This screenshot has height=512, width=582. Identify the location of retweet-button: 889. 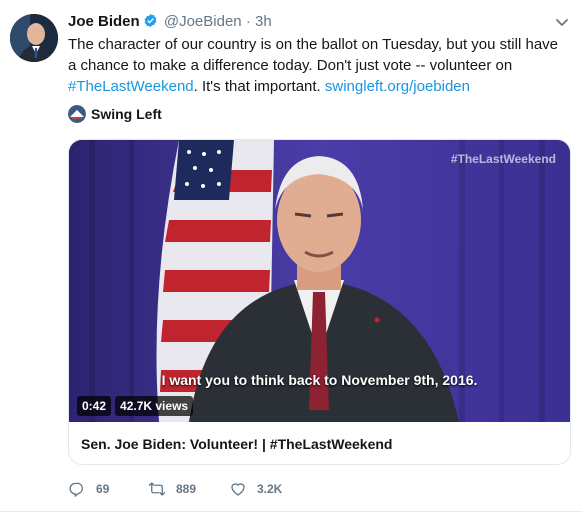
(188, 489).